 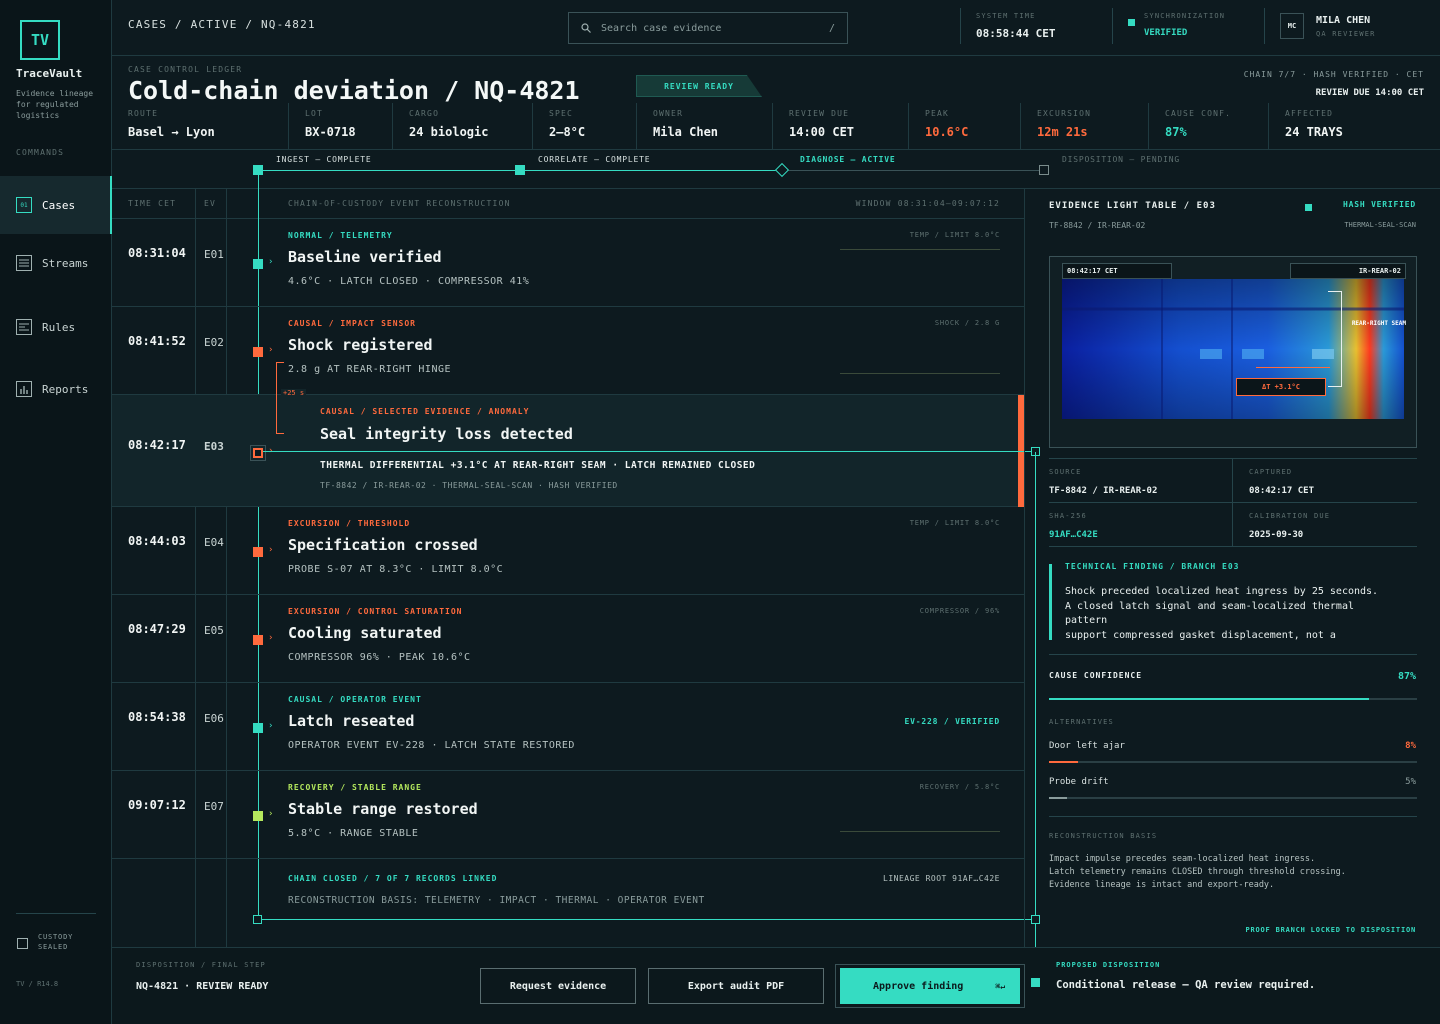 What do you see at coordinates (365, 633) in the screenshot?
I see `event-title: Cooling saturated` at bounding box center [365, 633].